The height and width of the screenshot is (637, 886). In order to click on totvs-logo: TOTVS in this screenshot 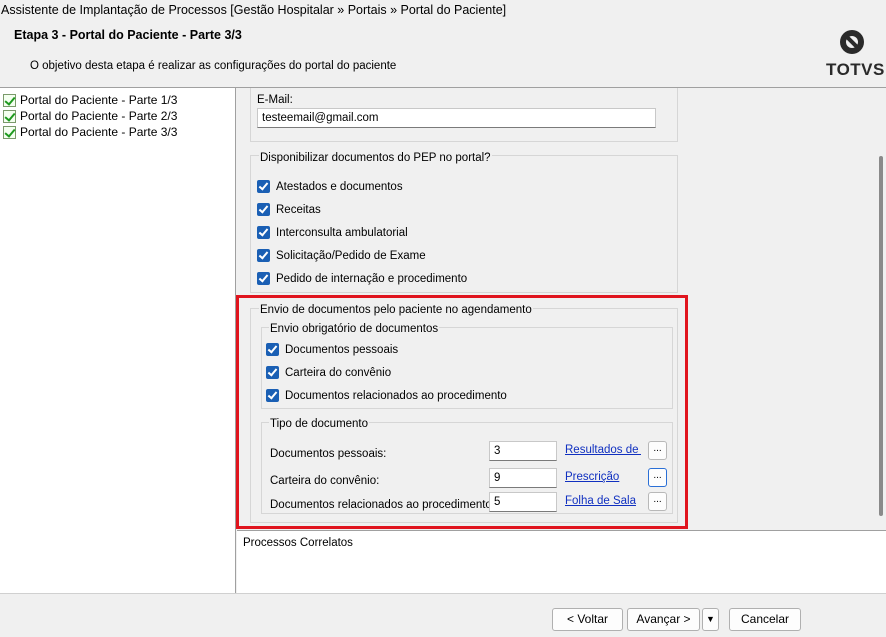, I will do `click(855, 55)`.